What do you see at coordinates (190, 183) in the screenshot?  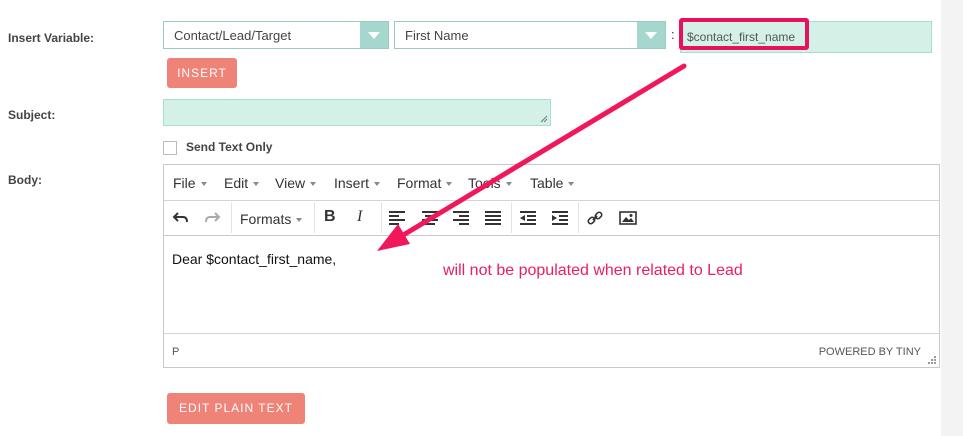 I see `menu-file: File` at bounding box center [190, 183].